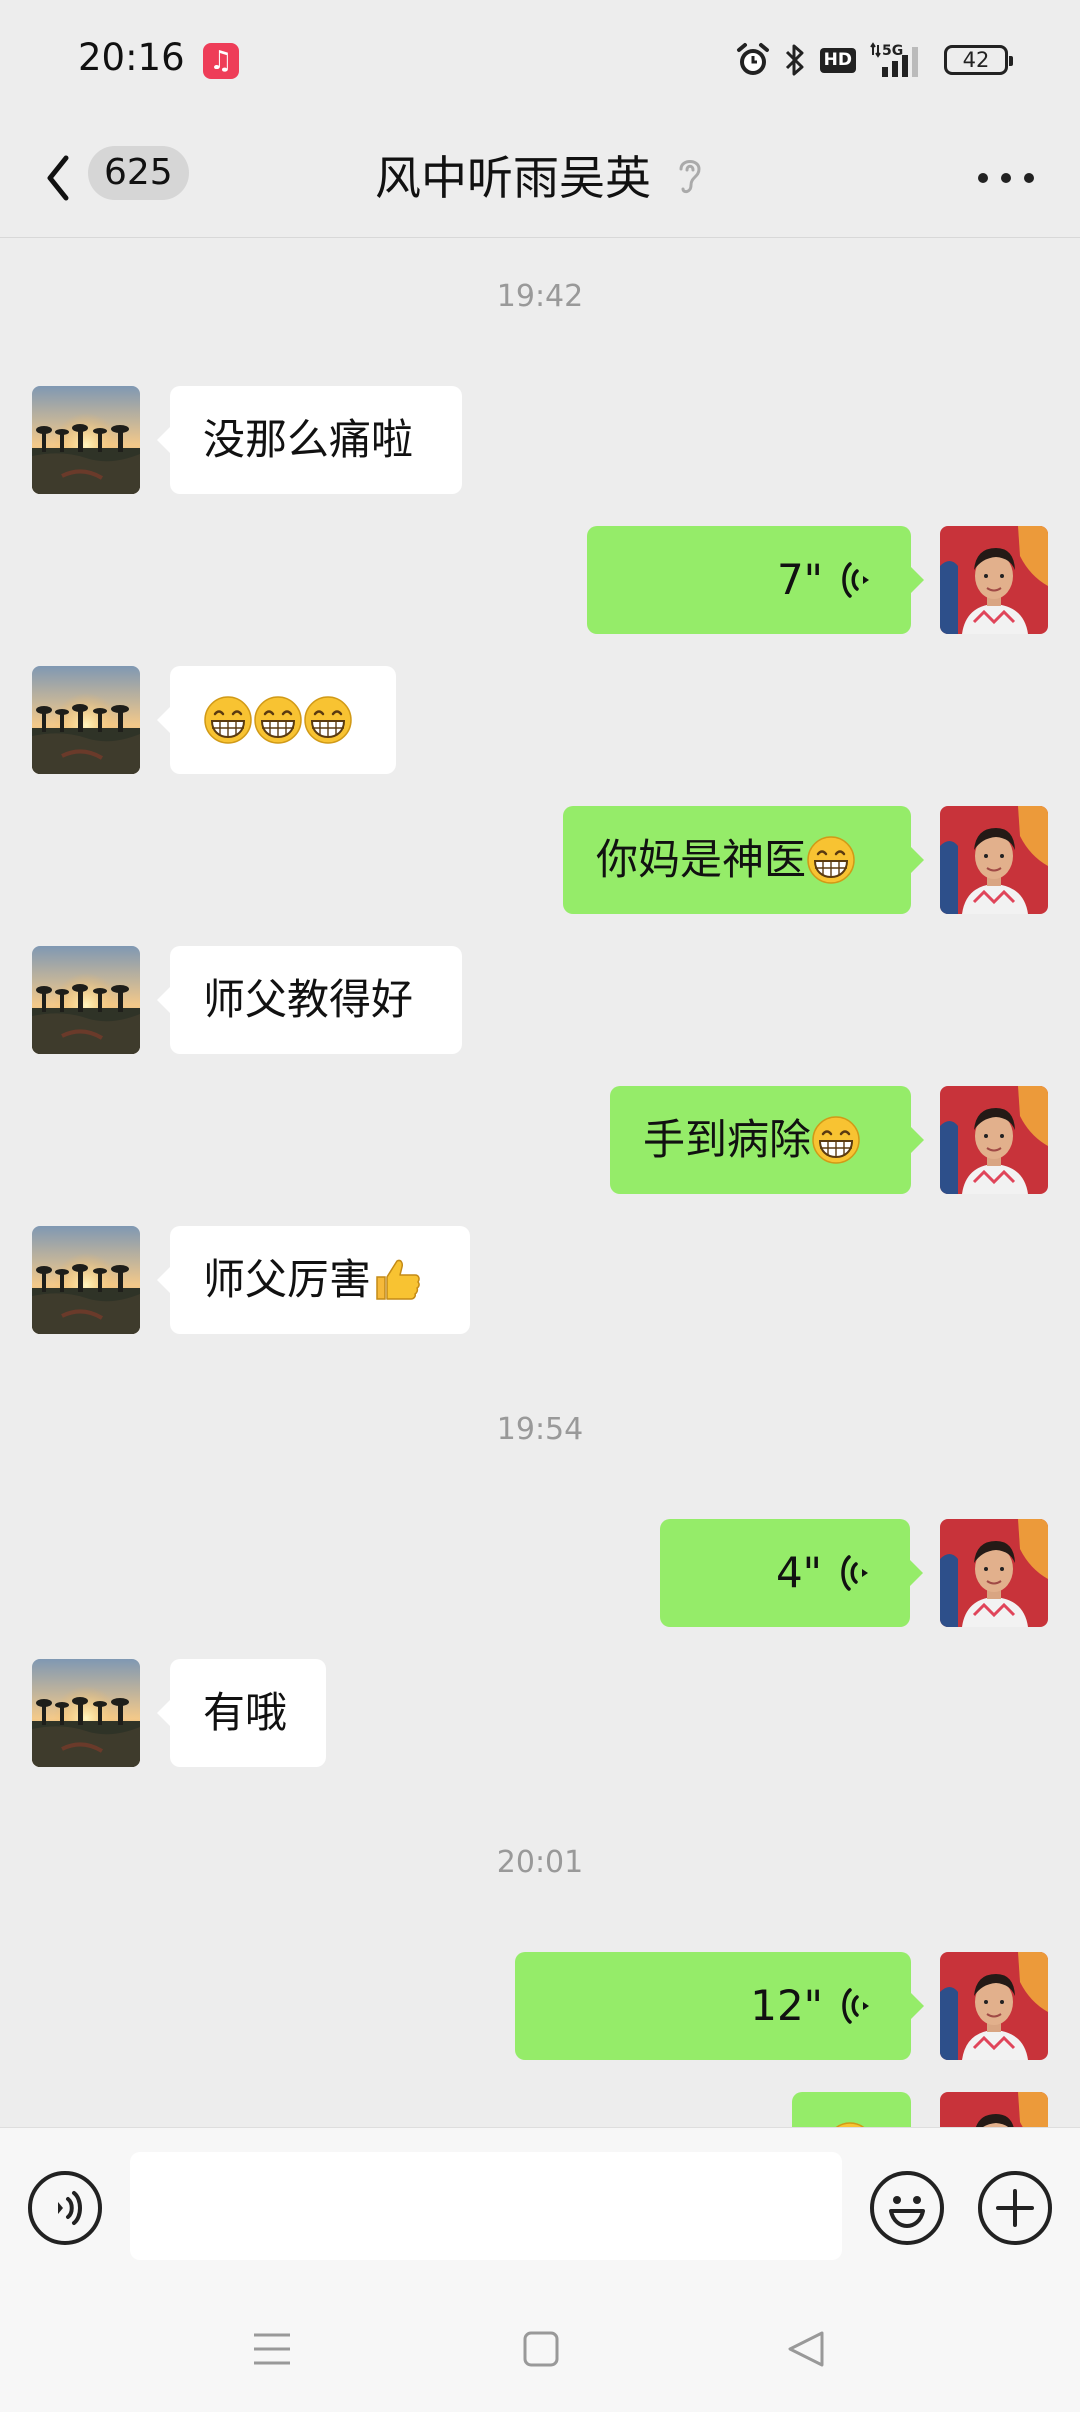 Image resolution: width=1080 pixels, height=2412 pixels. What do you see at coordinates (540, 1429) in the screenshot?
I see `timestamp-separator: 19:54` at bounding box center [540, 1429].